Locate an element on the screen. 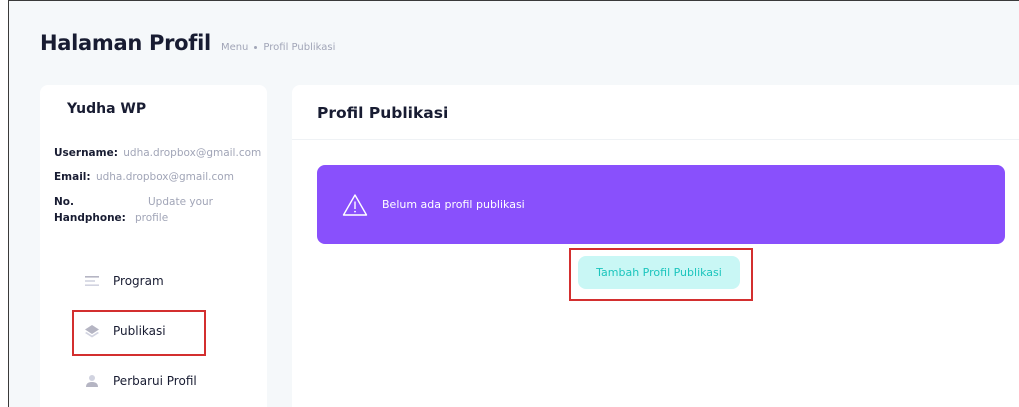 The image size is (1019, 407). card-divider is located at coordinates (655, 139).